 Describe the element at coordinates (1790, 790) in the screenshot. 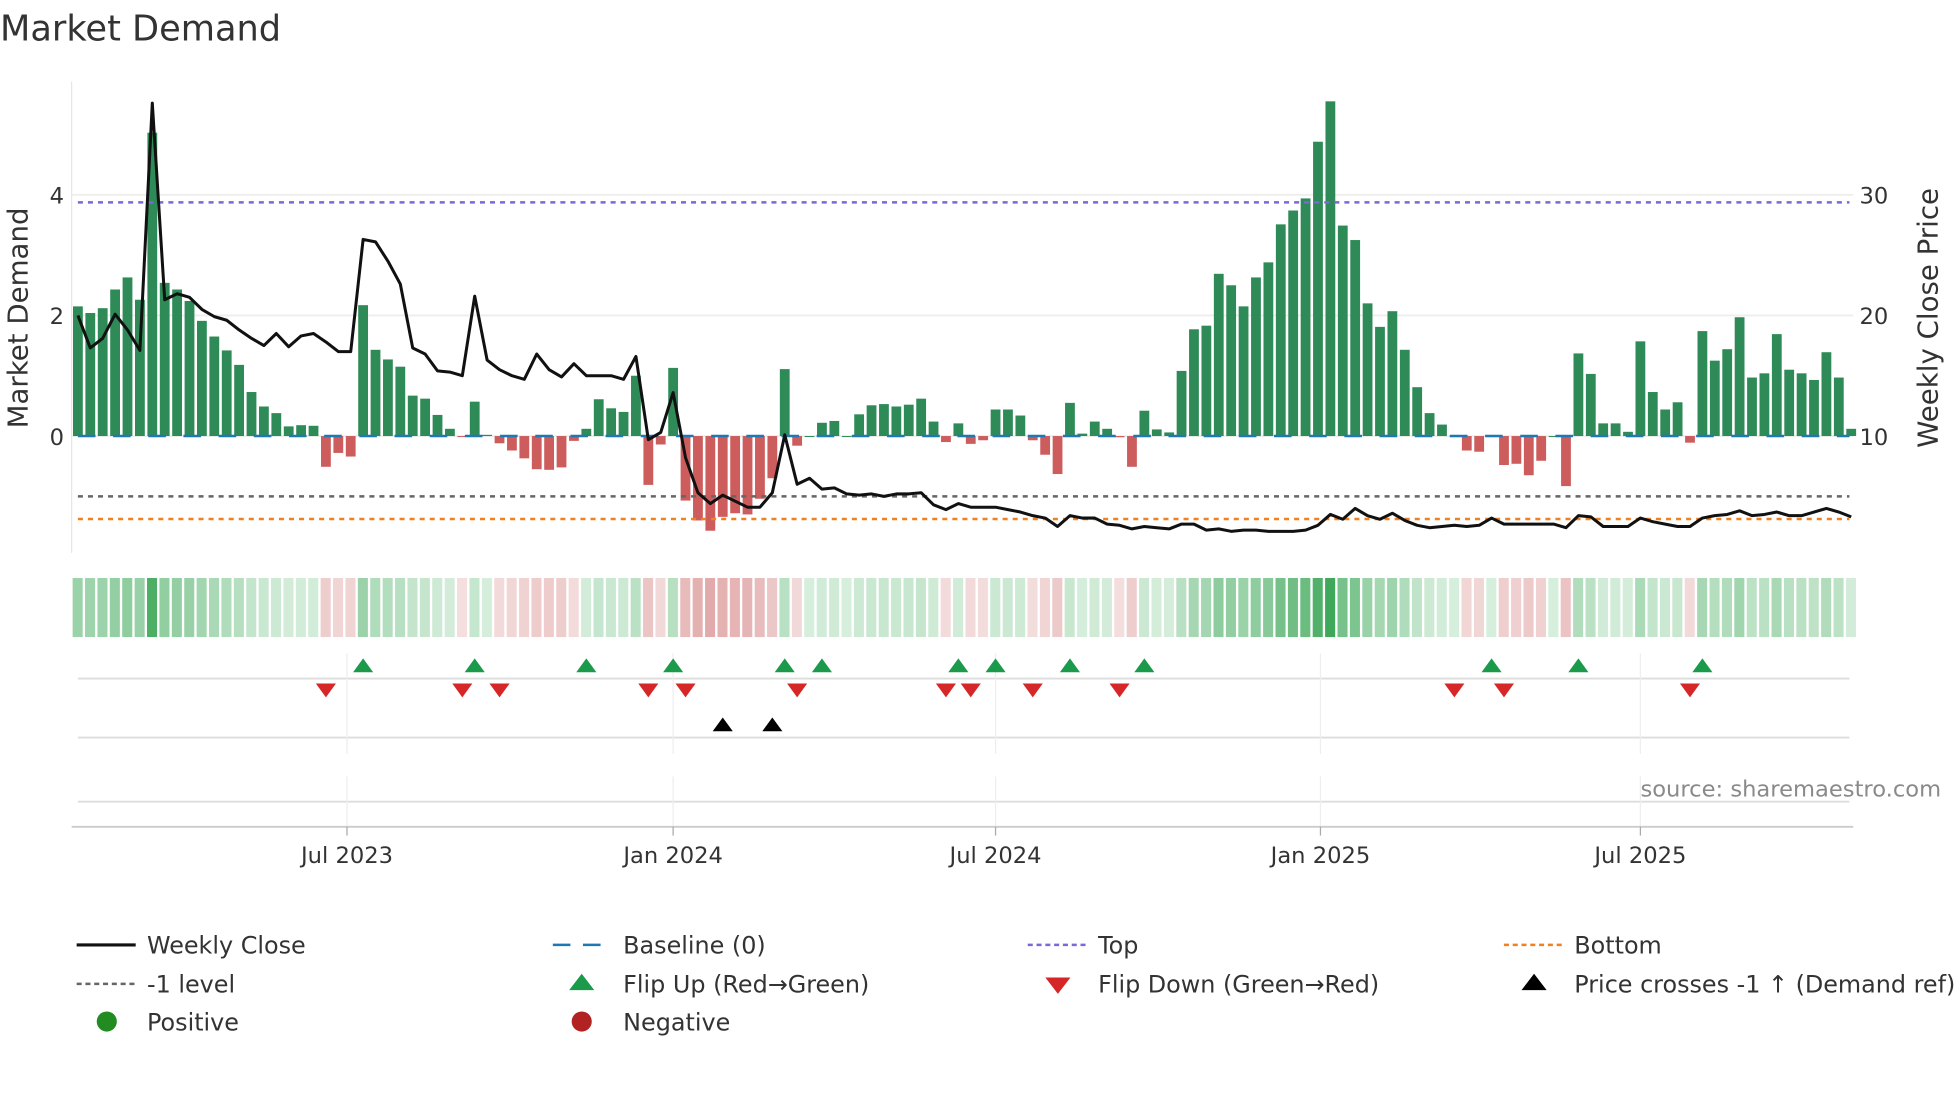

I see `source-label: source: sharemaestro.com` at that location.